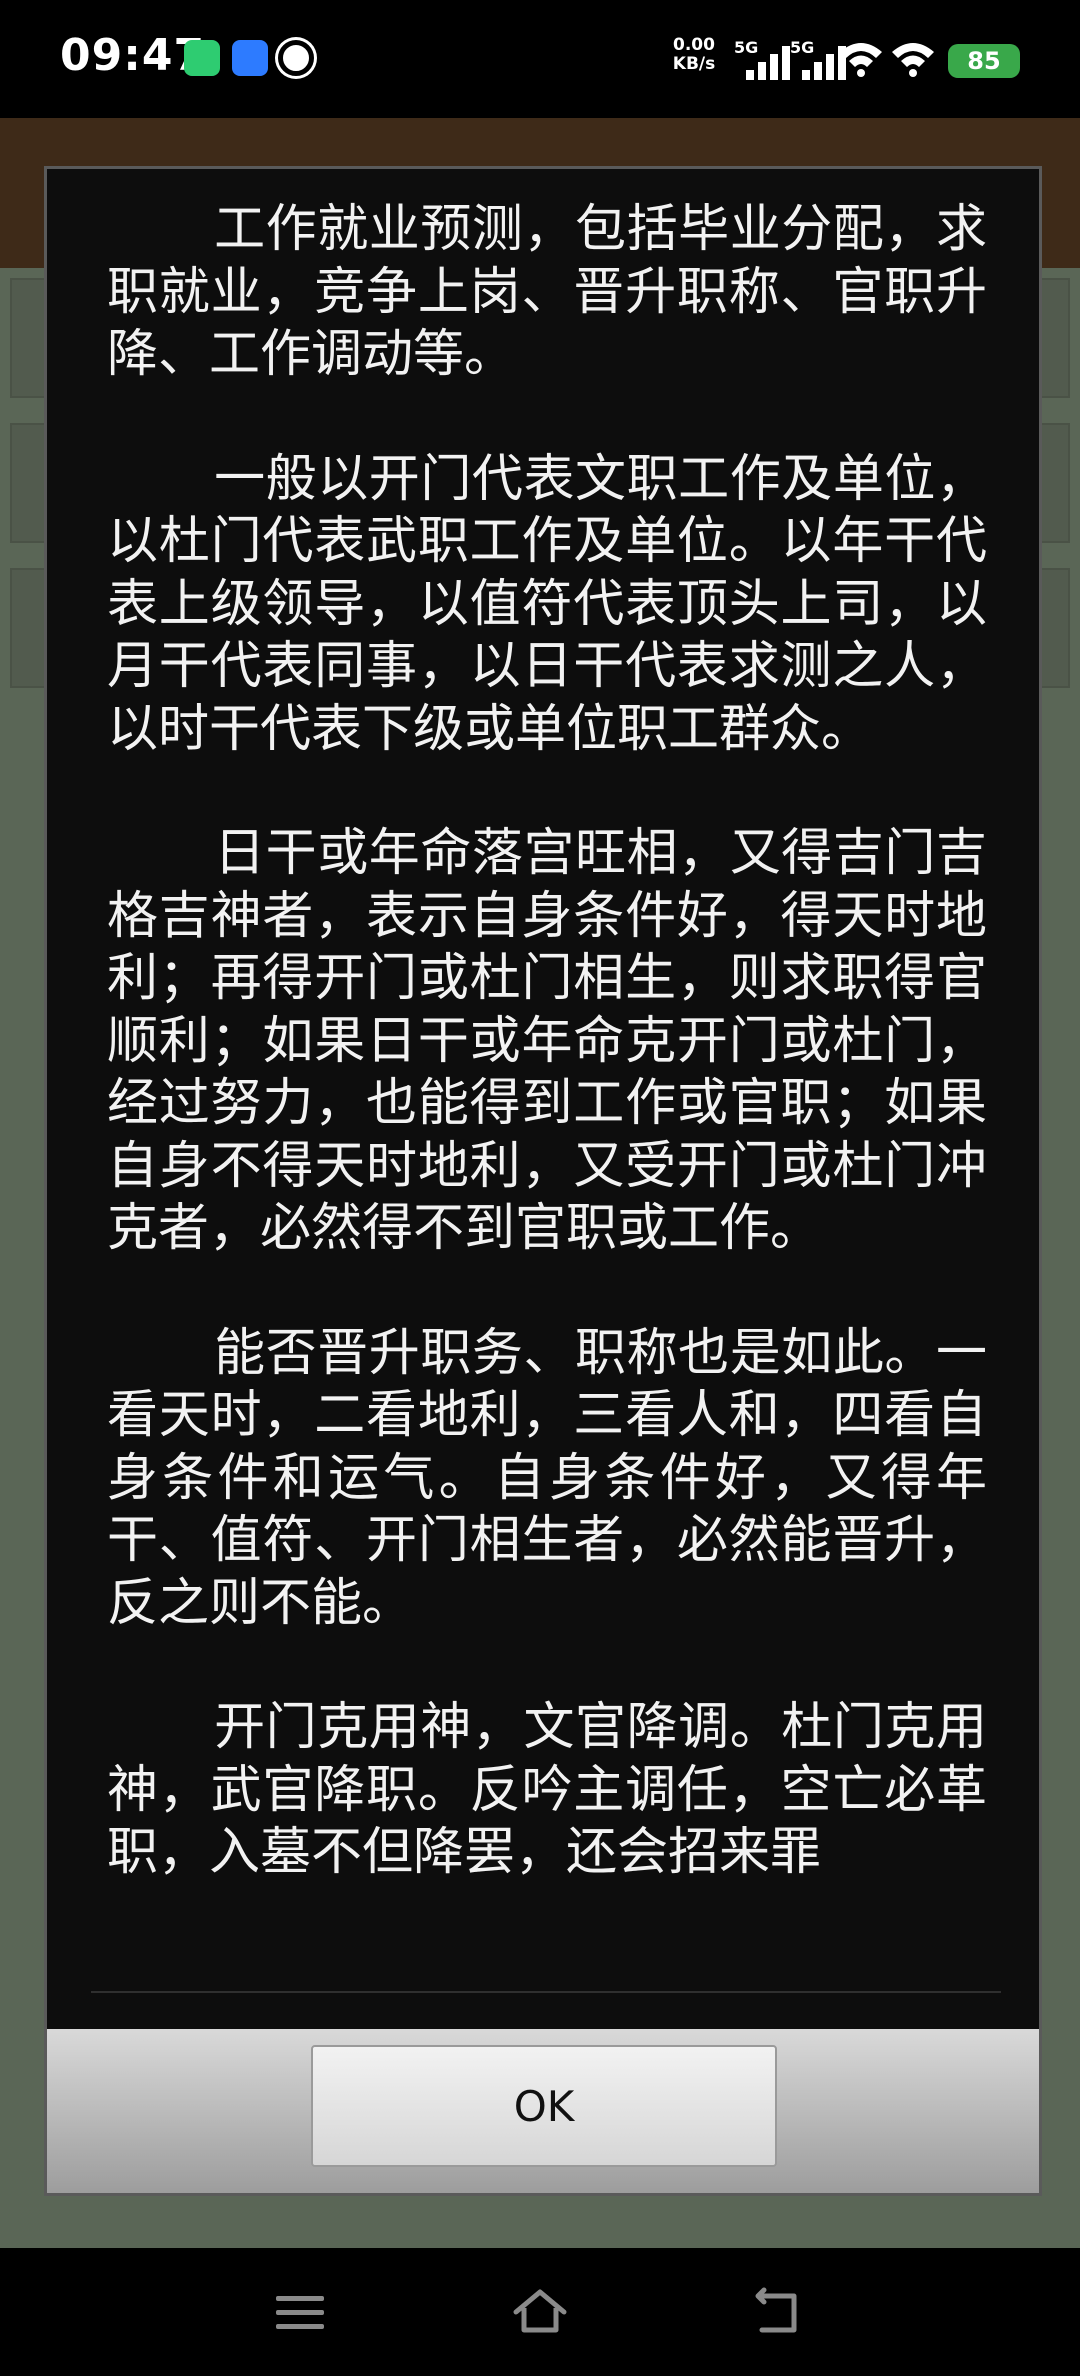 This screenshot has height=2376, width=1080. Describe the element at coordinates (546, 1992) in the screenshot. I see `divider` at that location.